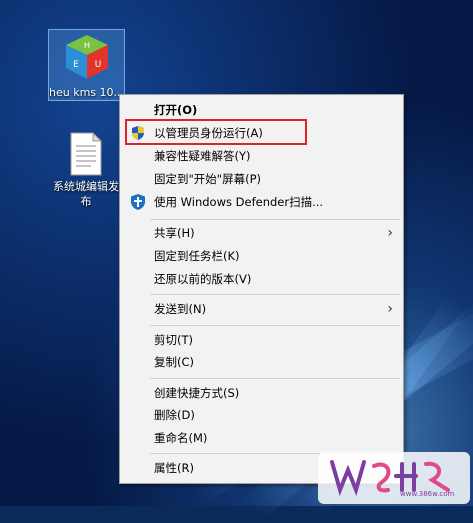  Describe the element at coordinates (261, 340) in the screenshot. I see `menu-item-cut: 剪切(T)` at that location.